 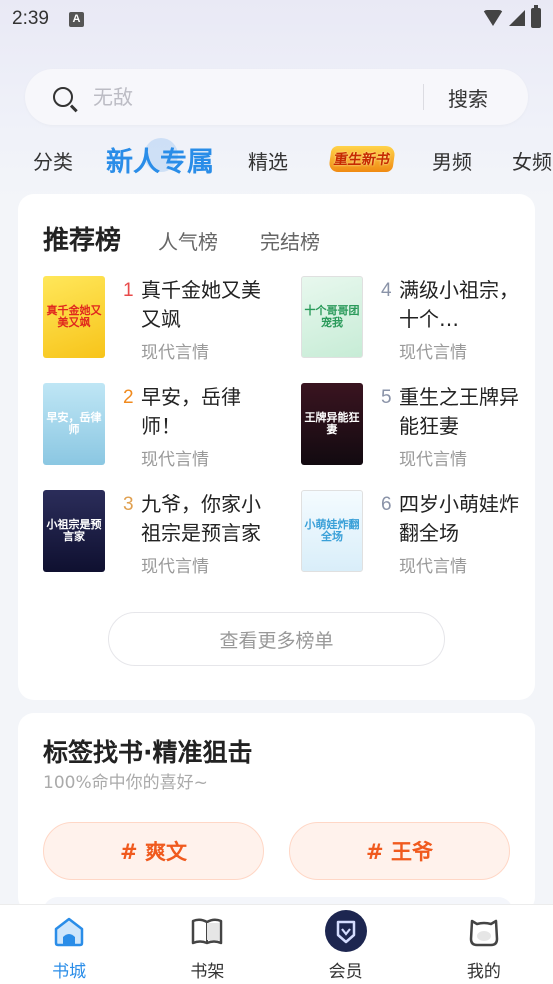 What do you see at coordinates (76, 19) in the screenshot?
I see `notification-icon: A` at bounding box center [76, 19].